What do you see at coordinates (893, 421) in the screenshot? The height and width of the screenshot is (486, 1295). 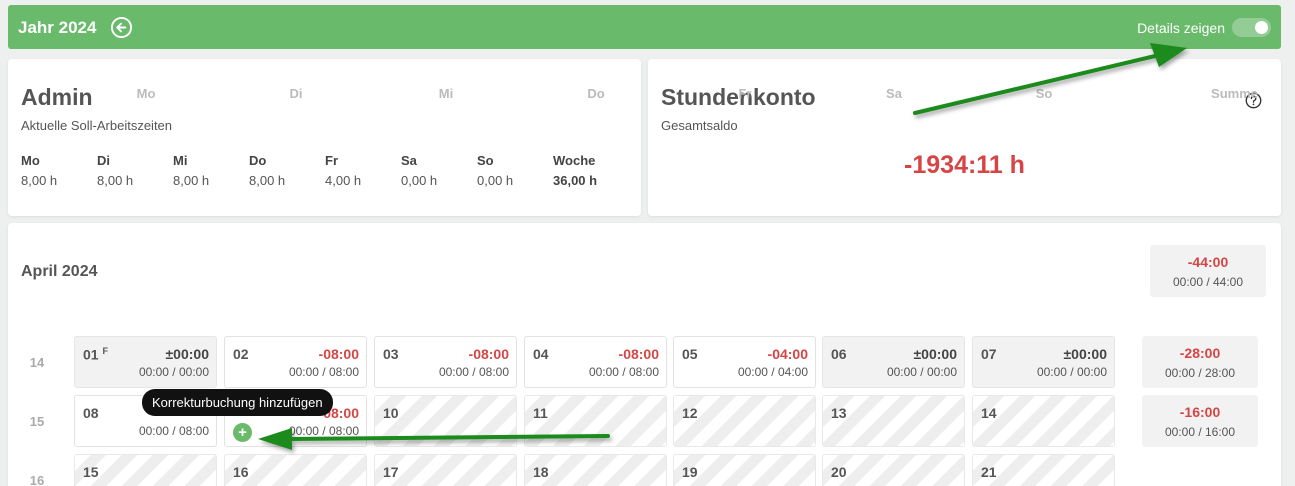 I see `day-cell: 13` at bounding box center [893, 421].